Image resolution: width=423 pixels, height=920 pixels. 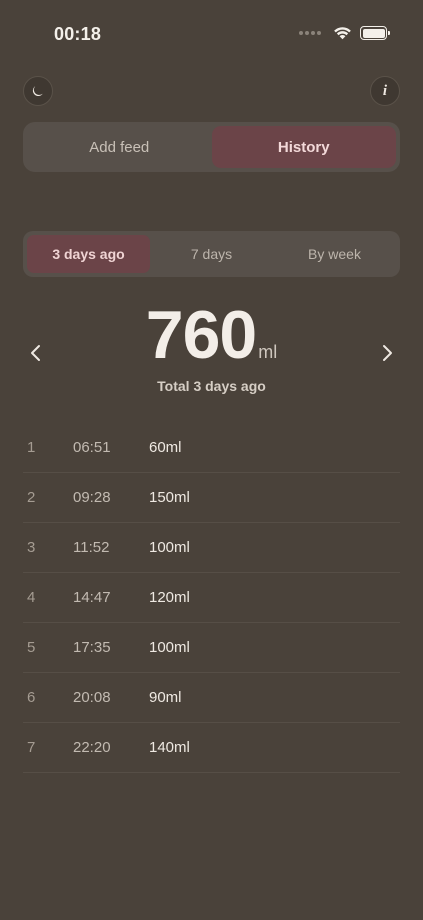 I want to click on range-tab-bar: 3 days ago 7 days By week, so click(x=211, y=254).